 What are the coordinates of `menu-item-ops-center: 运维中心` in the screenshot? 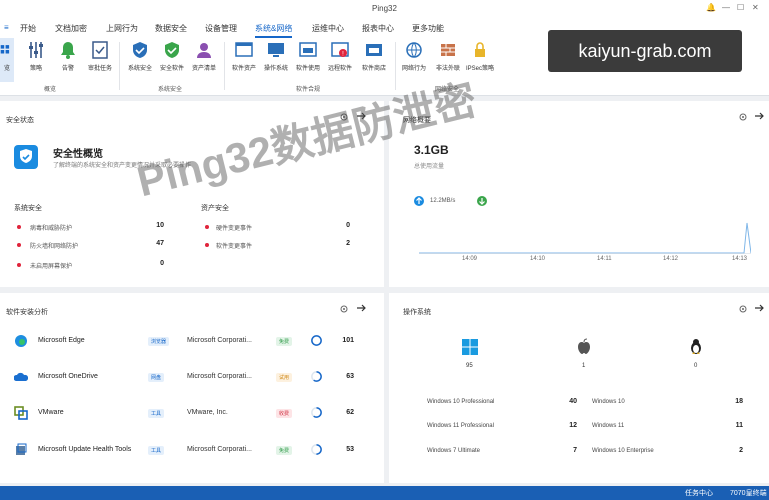 It's located at (328, 28).